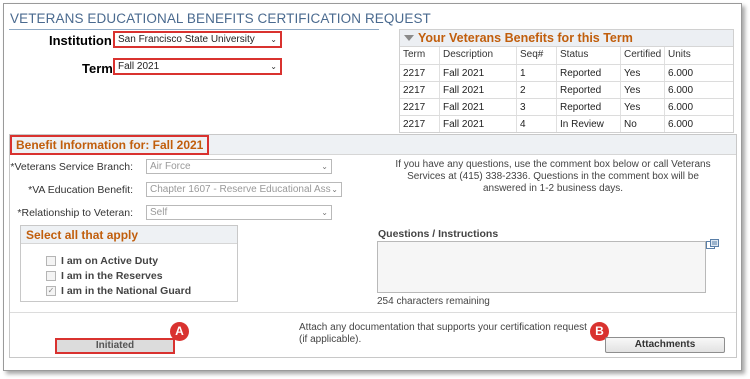 Image resolution: width=750 pixels, height=379 pixels. I want to click on select-all-title: Select all that apply, so click(82, 235).